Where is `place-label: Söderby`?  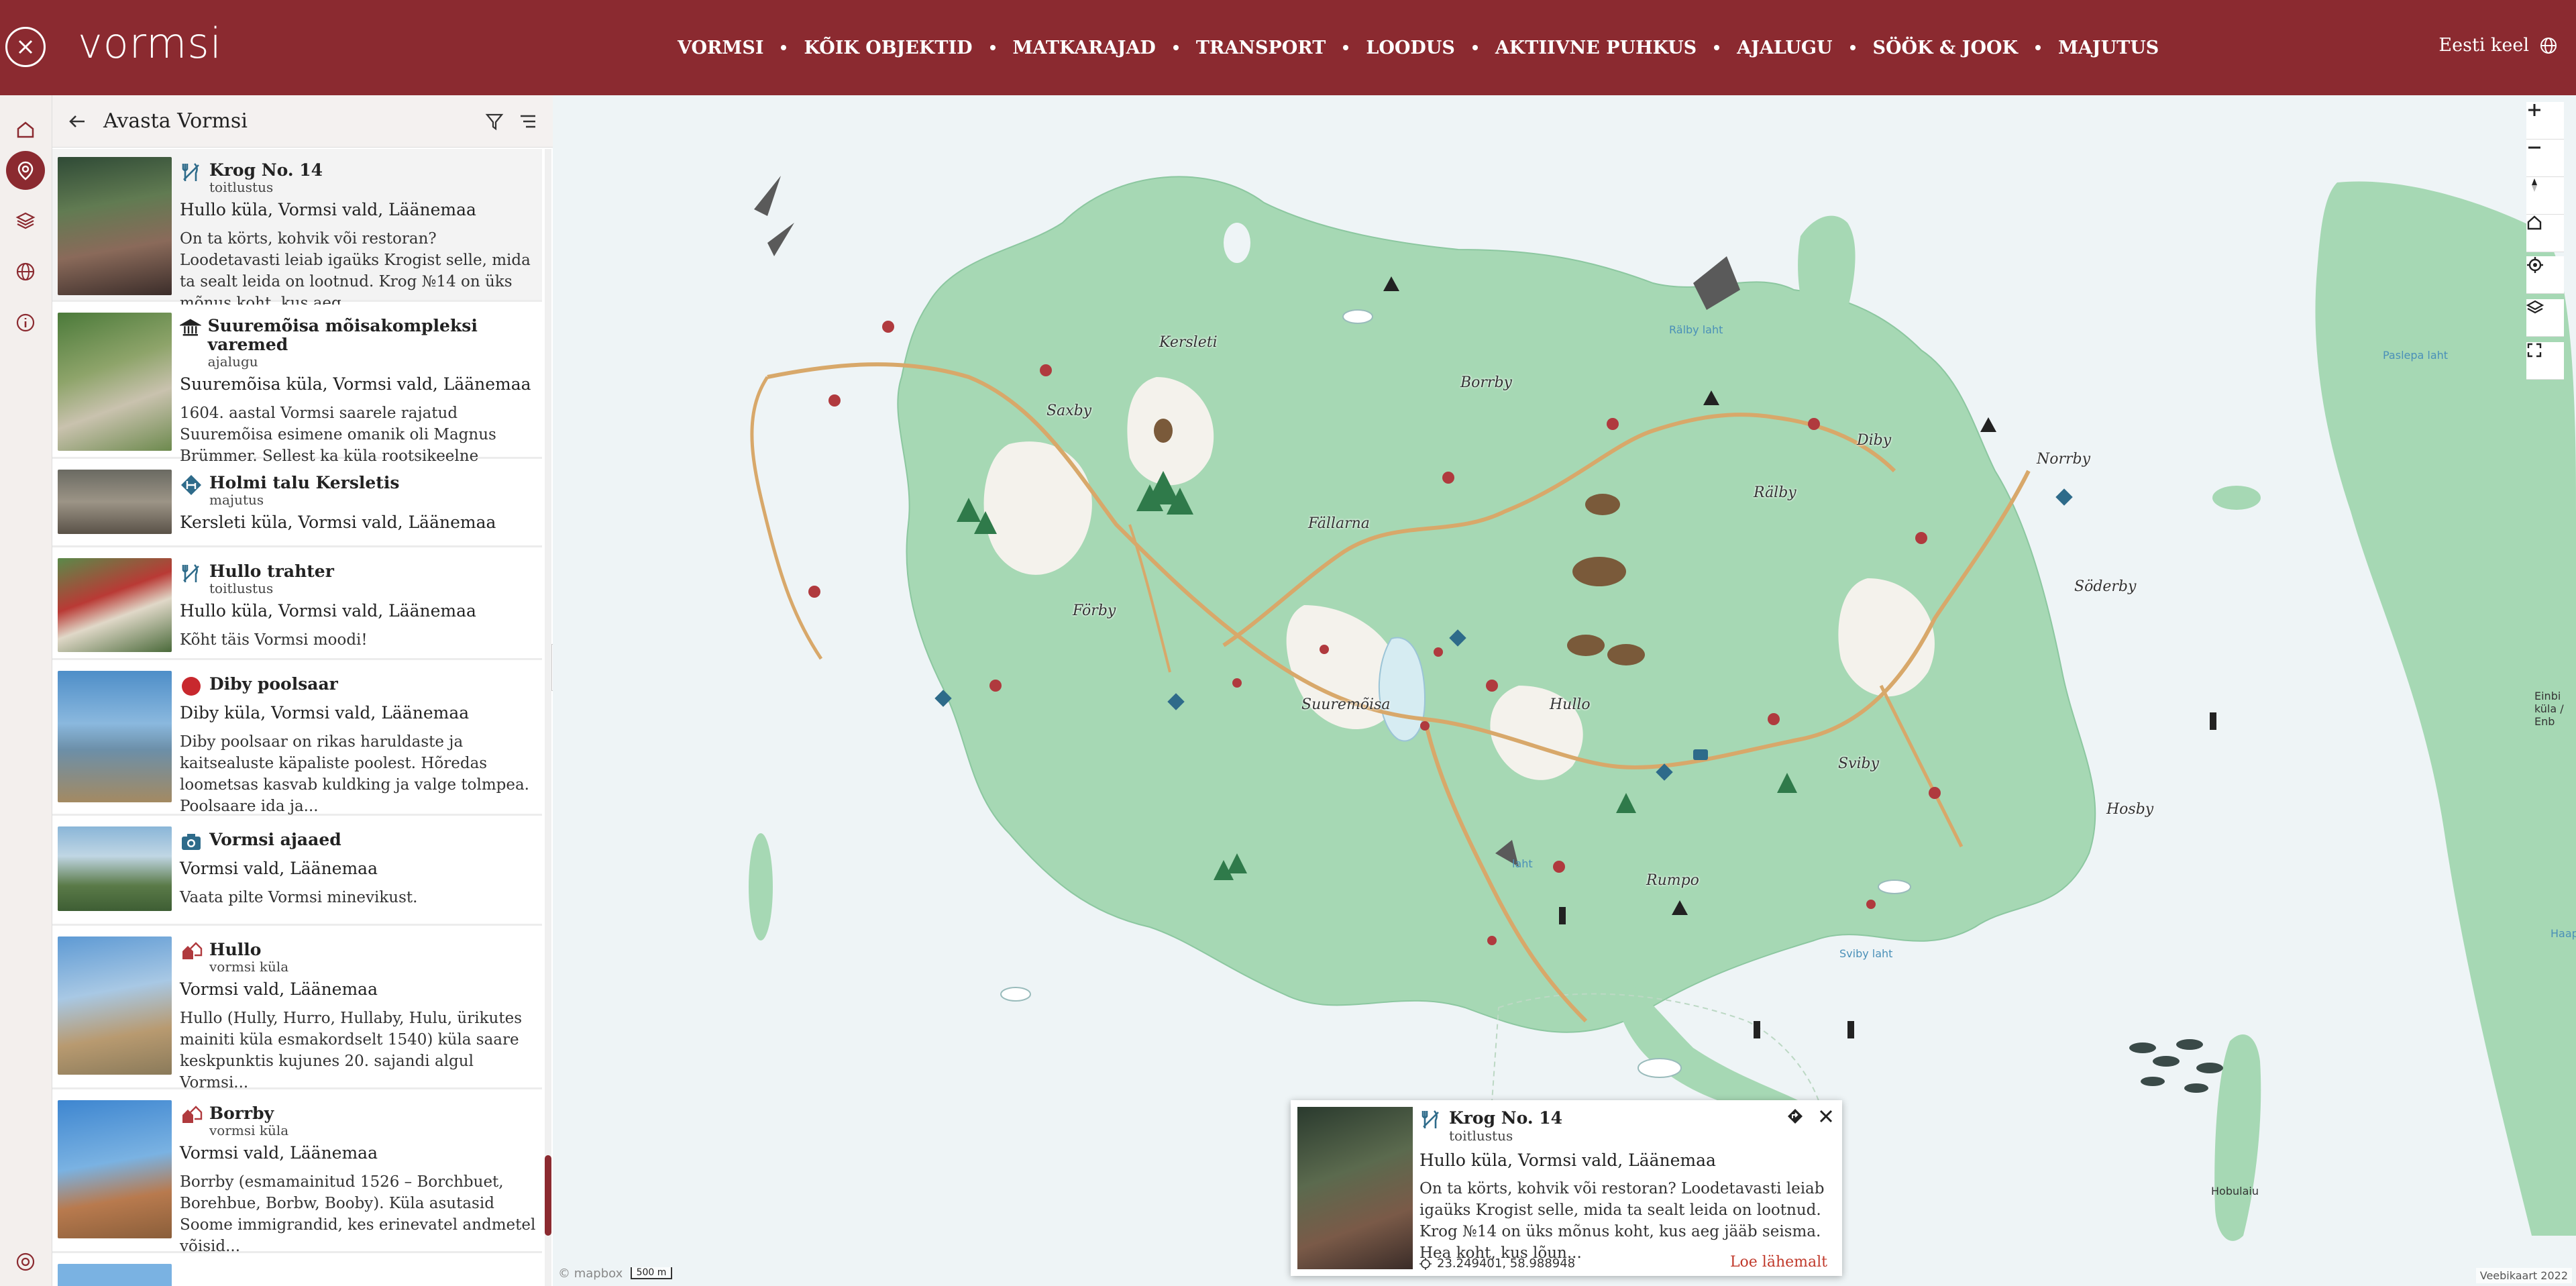 place-label: Söderby is located at coordinates (2105, 586).